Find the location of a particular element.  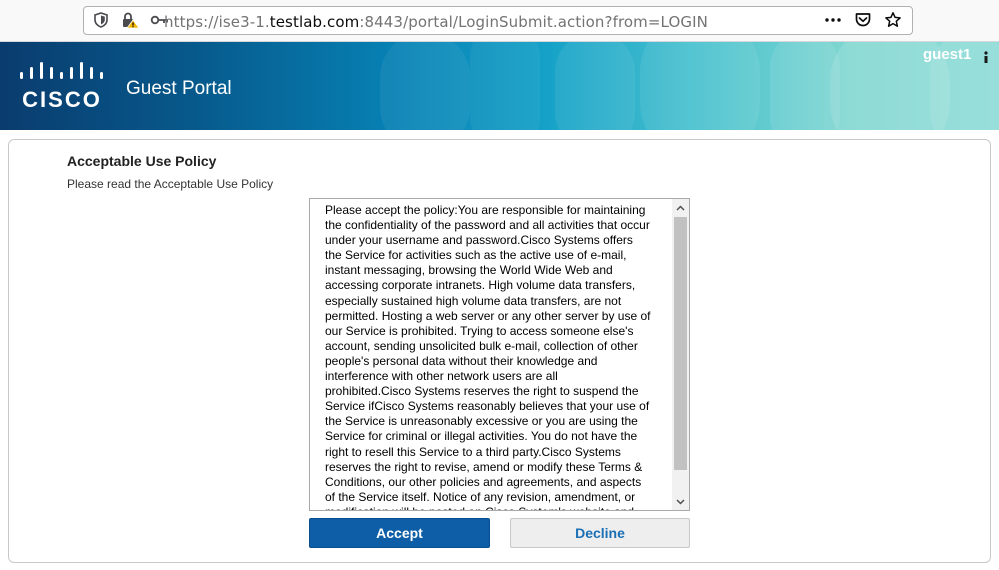

scroll-up-icon is located at coordinates (680, 207).